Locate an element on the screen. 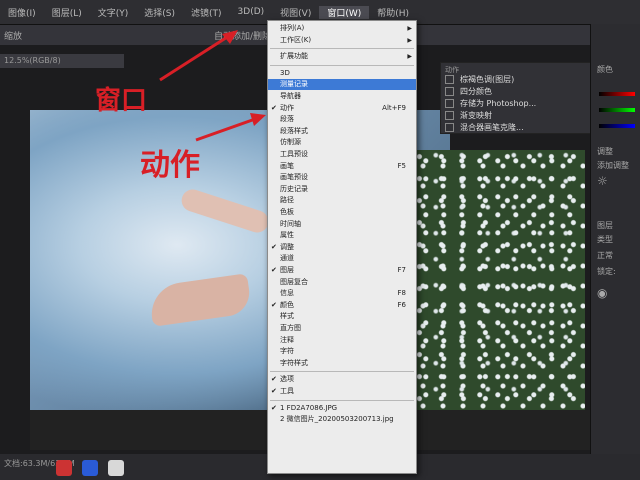 The image size is (640, 480). window-menu-item: 色板 is located at coordinates (342, 212).